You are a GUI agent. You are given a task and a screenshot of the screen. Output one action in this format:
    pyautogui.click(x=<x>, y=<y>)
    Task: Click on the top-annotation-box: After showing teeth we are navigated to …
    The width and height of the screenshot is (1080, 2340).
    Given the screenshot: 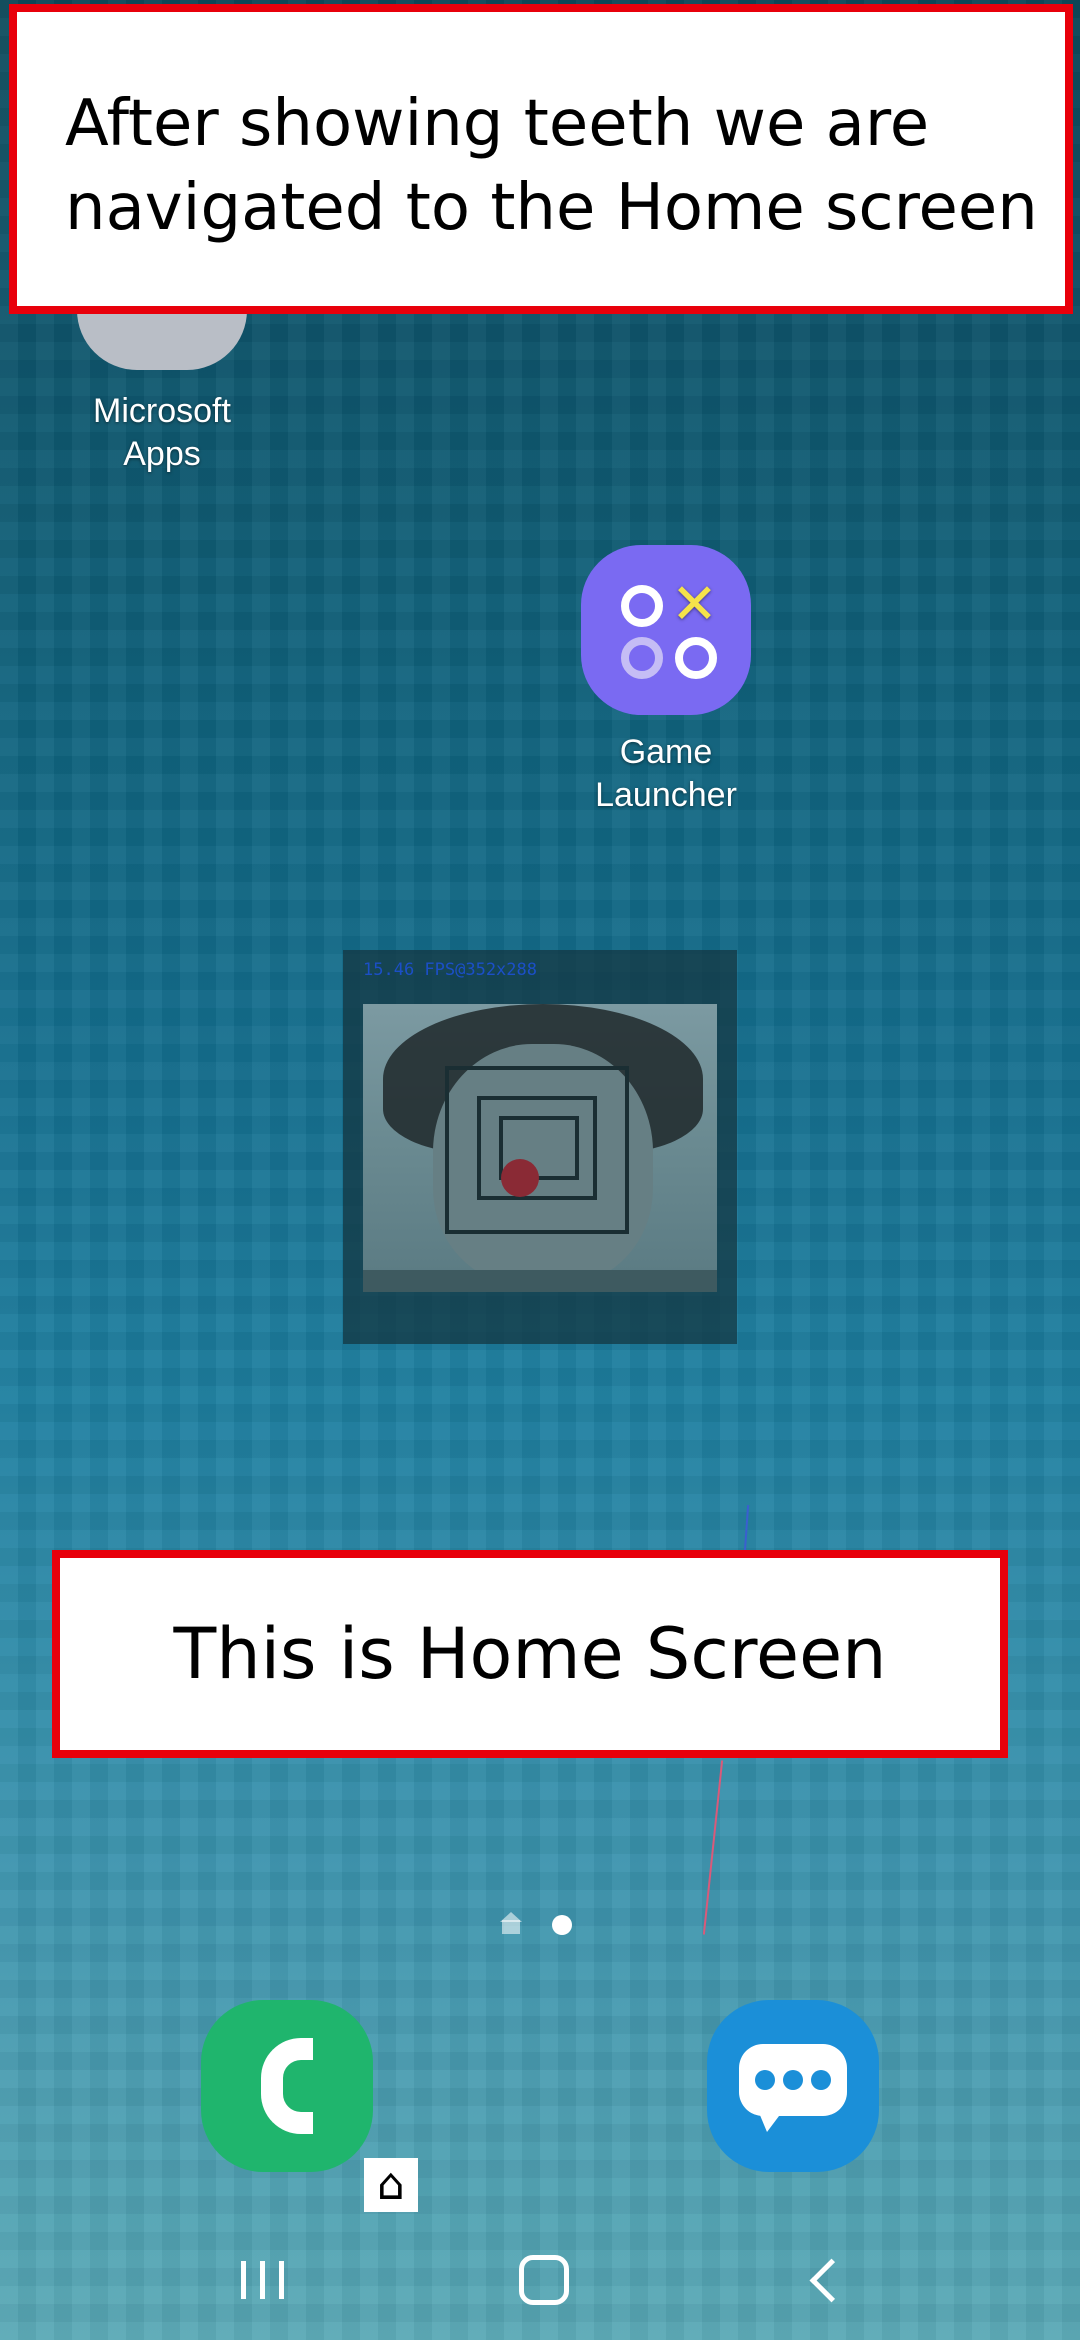 What is the action you would take?
    pyautogui.click(x=541, y=159)
    